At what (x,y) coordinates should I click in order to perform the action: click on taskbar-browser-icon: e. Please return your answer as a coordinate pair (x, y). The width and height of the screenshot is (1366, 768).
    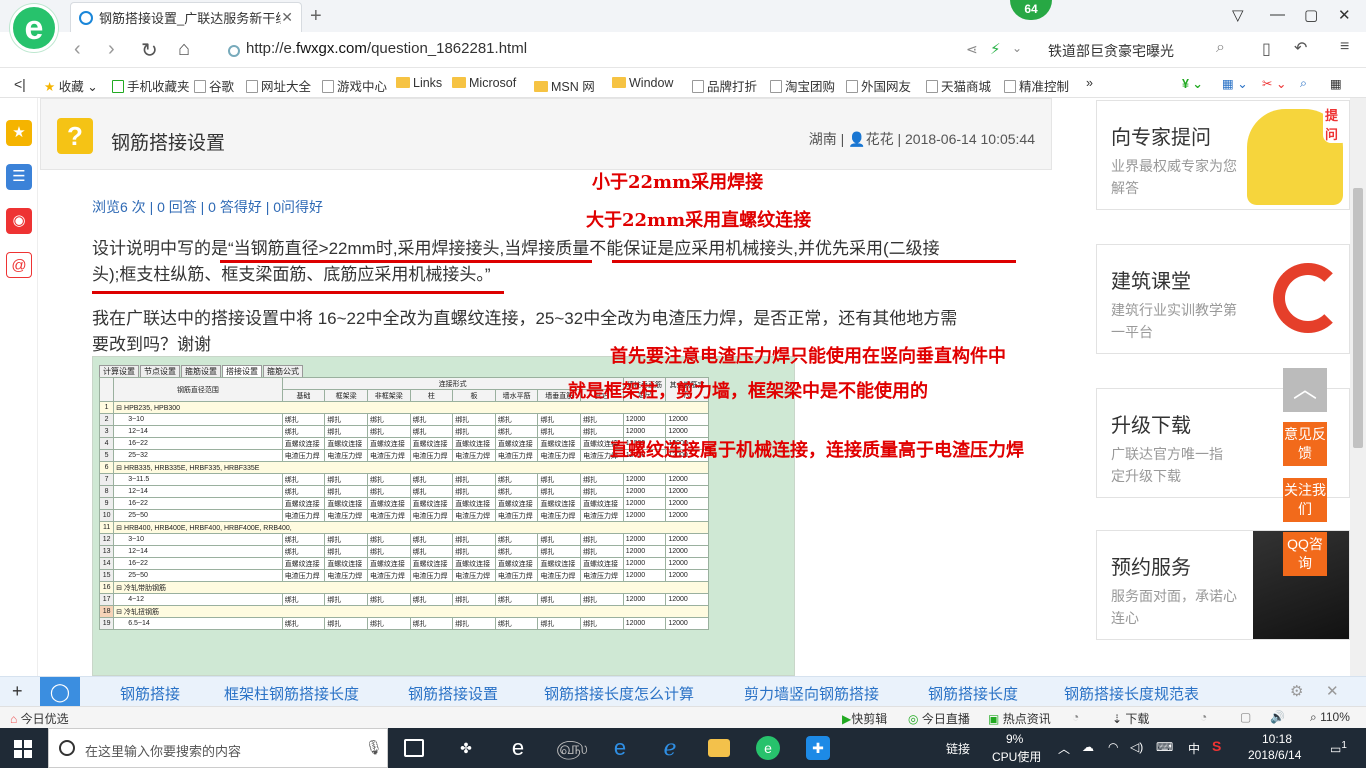
    Looking at the image, I should click on (768, 748).